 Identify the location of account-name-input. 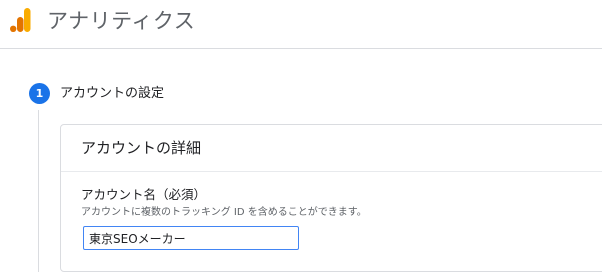
(191, 238).